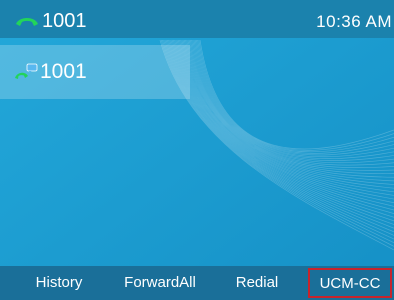 The width and height of the screenshot is (394, 300). Describe the element at coordinates (350, 283) in the screenshot. I see `softkey-ucm-cc: UCM-CC` at that location.